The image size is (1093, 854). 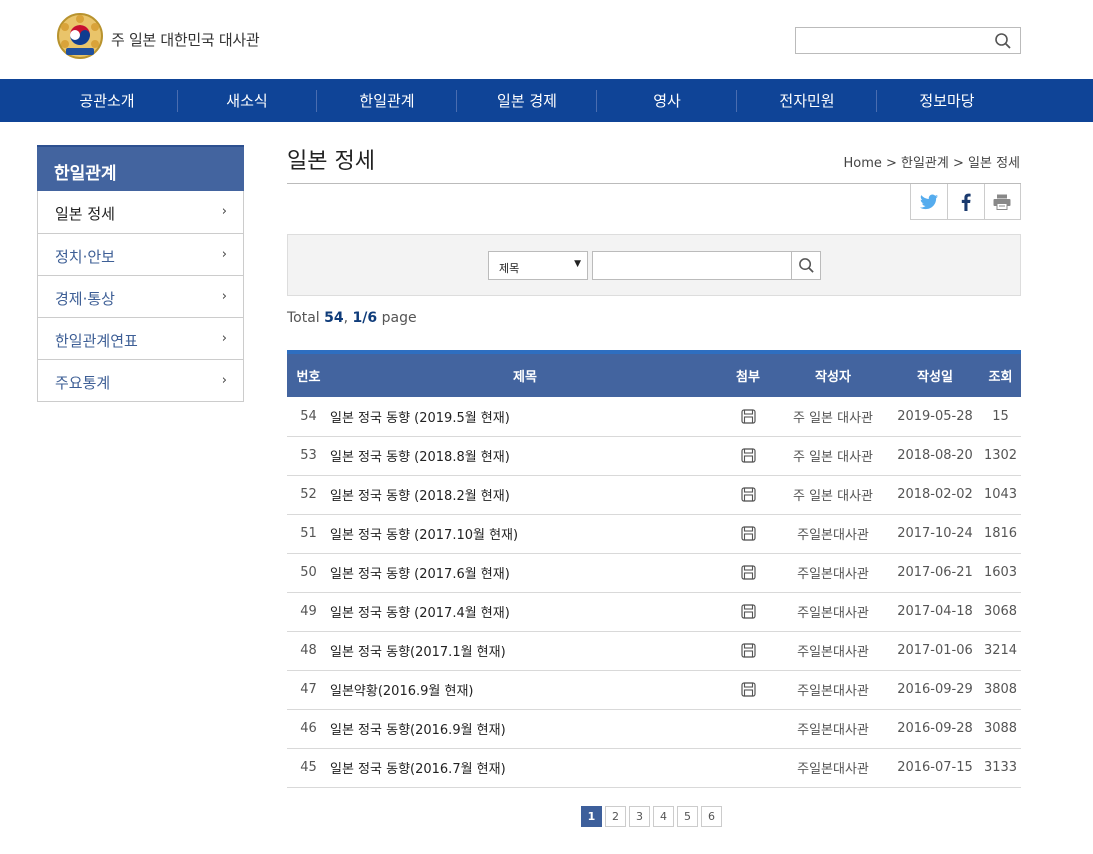 What do you see at coordinates (1000, 573) in the screenshot?
I see `row-views: 1603` at bounding box center [1000, 573].